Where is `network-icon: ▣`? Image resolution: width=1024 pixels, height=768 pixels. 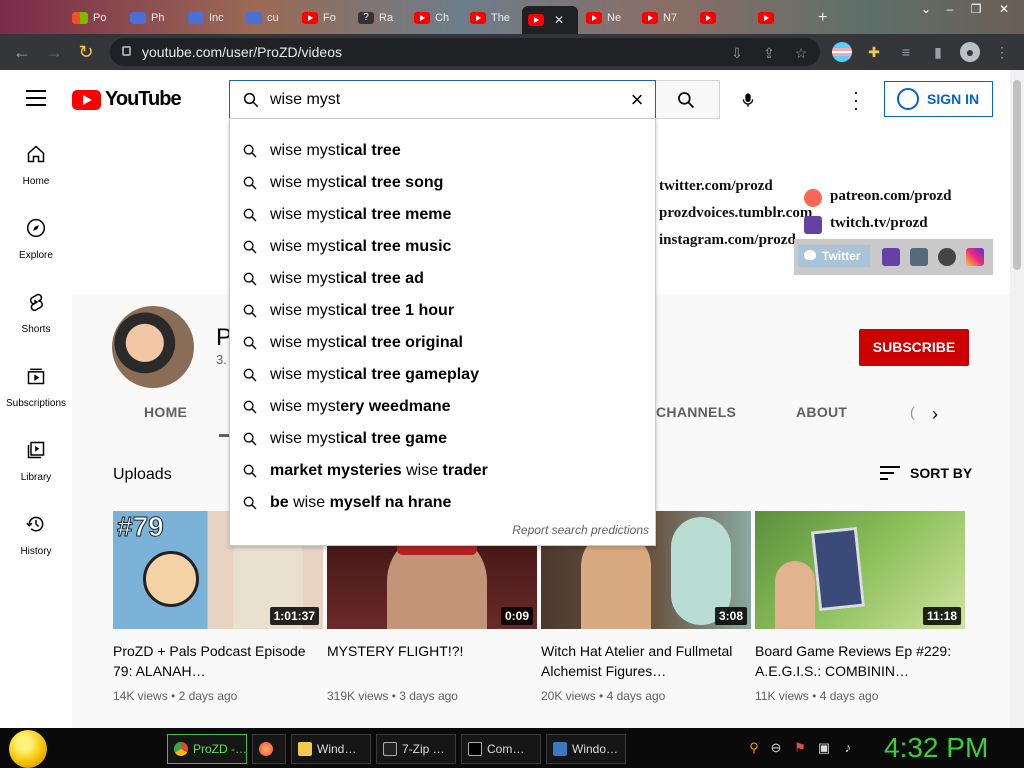 network-icon: ▣ is located at coordinates (824, 748).